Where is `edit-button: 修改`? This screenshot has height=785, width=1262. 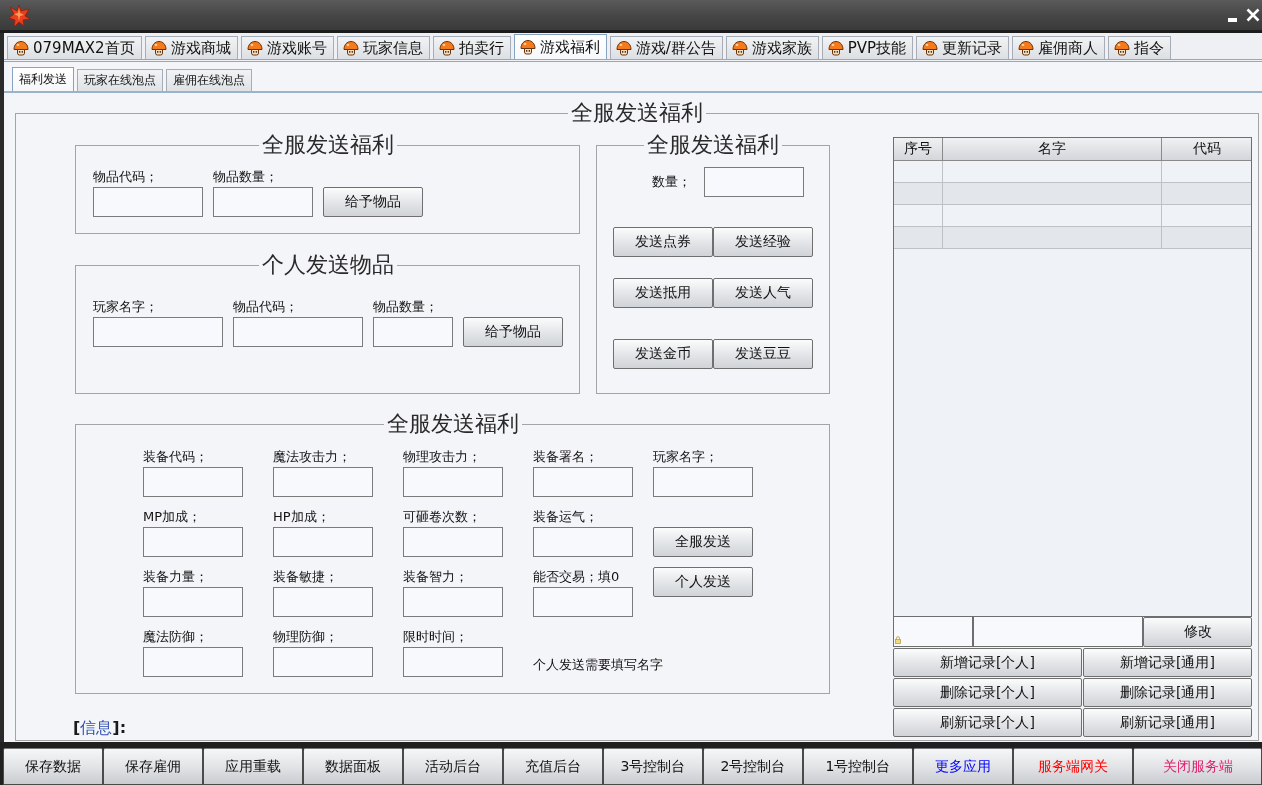
edit-button: 修改 is located at coordinates (1197, 632).